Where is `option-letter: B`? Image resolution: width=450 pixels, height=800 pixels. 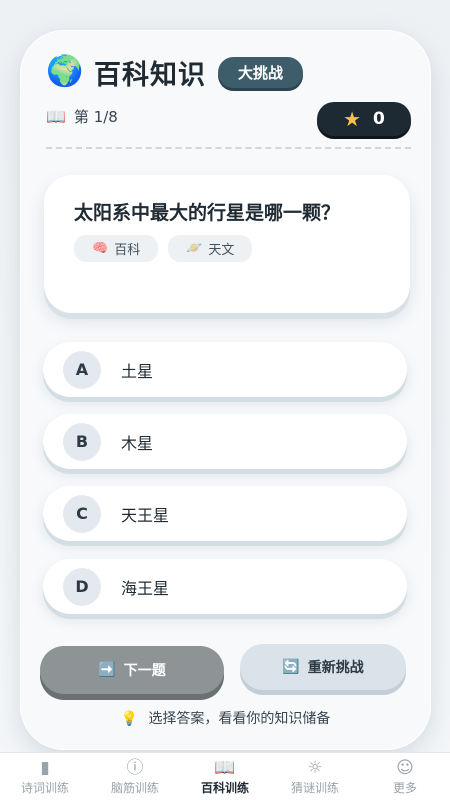
option-letter: B is located at coordinates (82, 441).